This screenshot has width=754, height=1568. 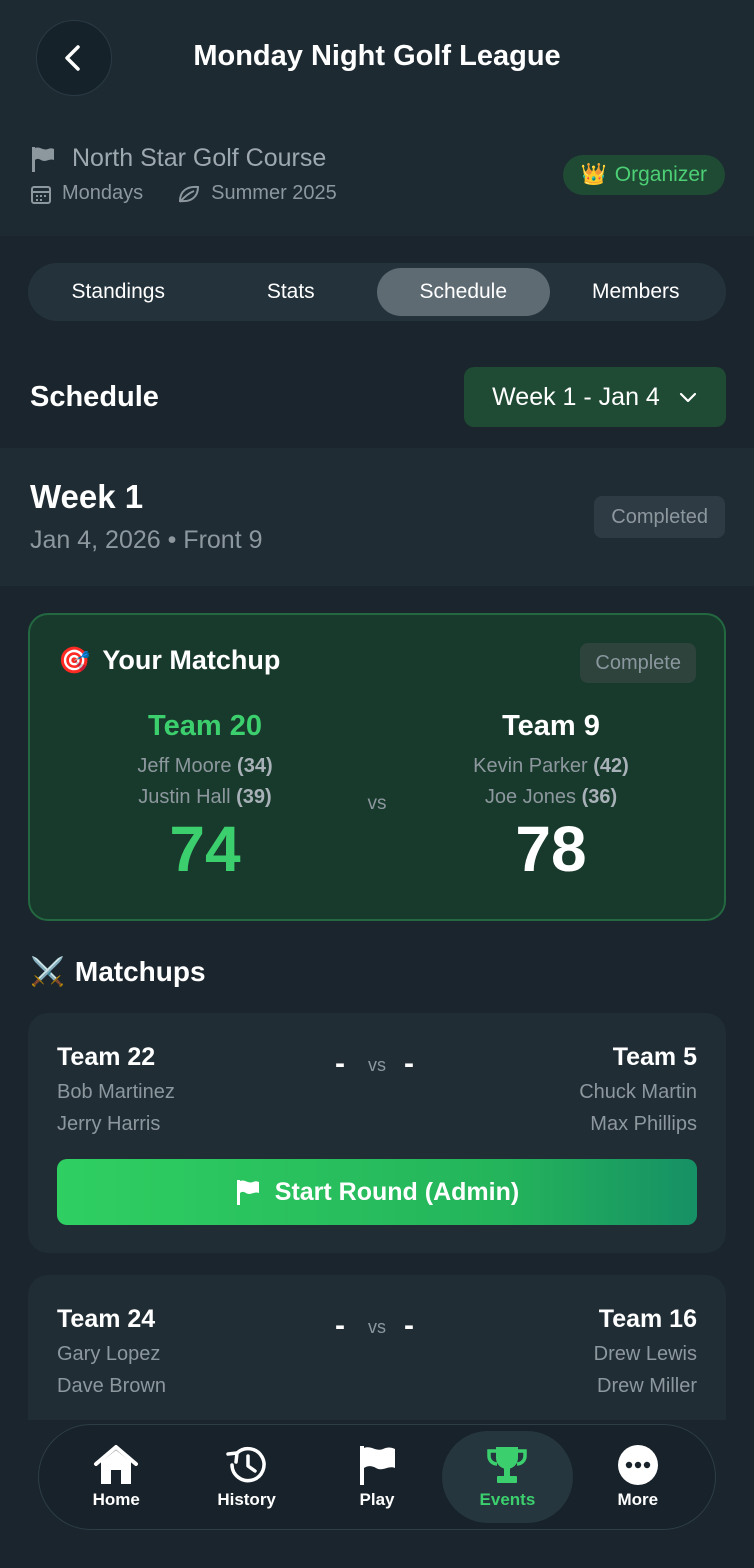 What do you see at coordinates (643, 1124) in the screenshot?
I see `right-player: Max Phillips` at bounding box center [643, 1124].